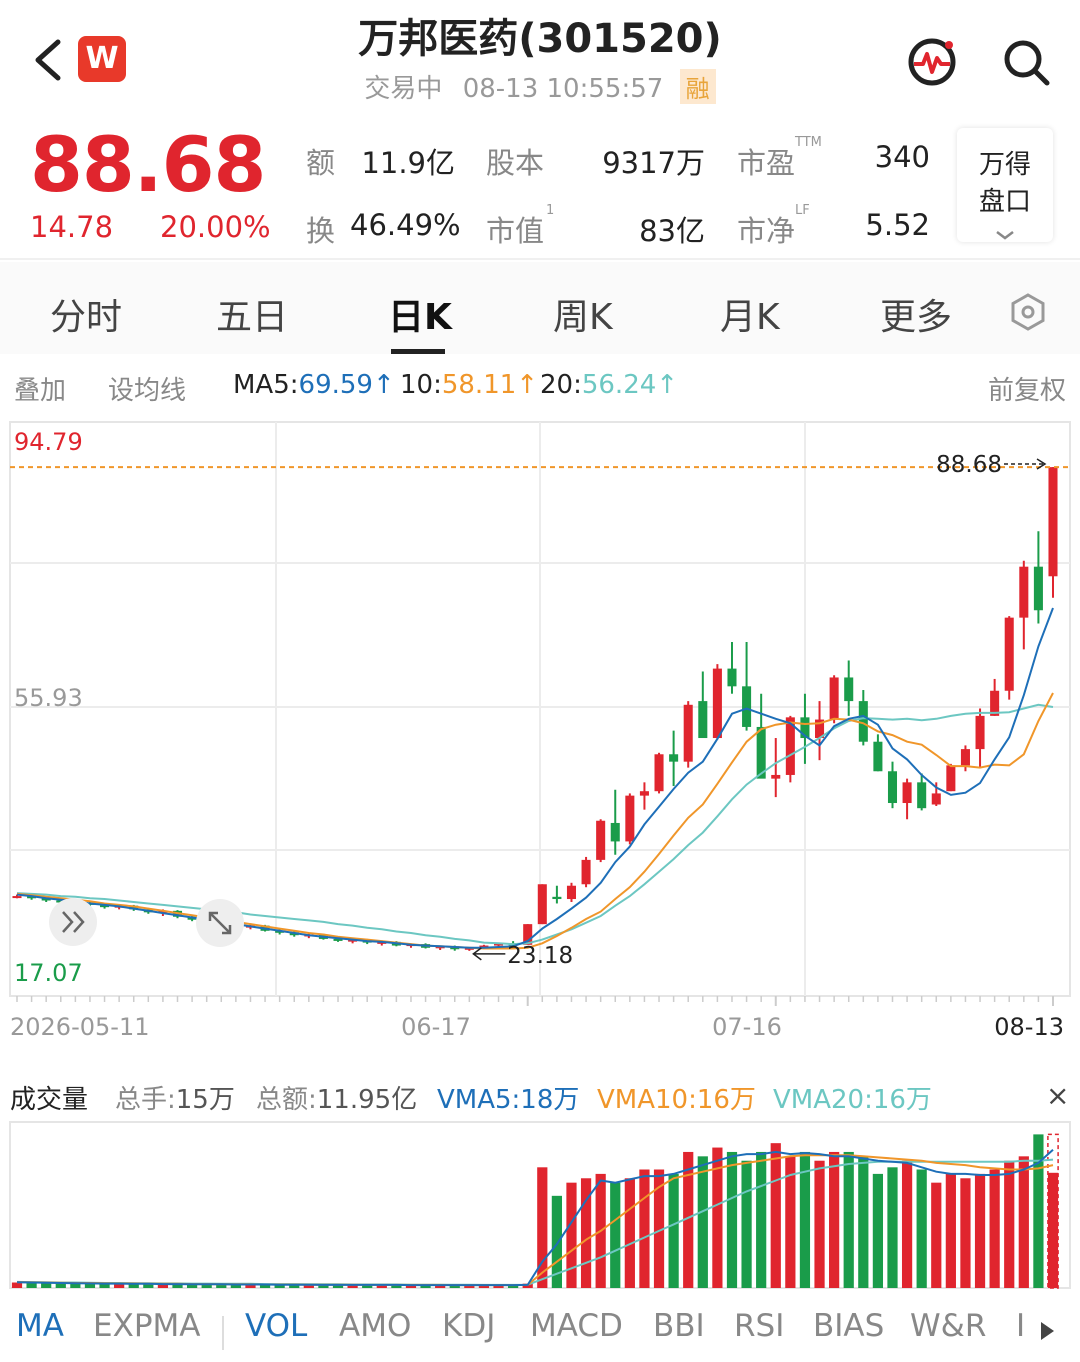 This screenshot has height=1362, width=1080. I want to click on date-label-2: 07-16, so click(747, 1027).